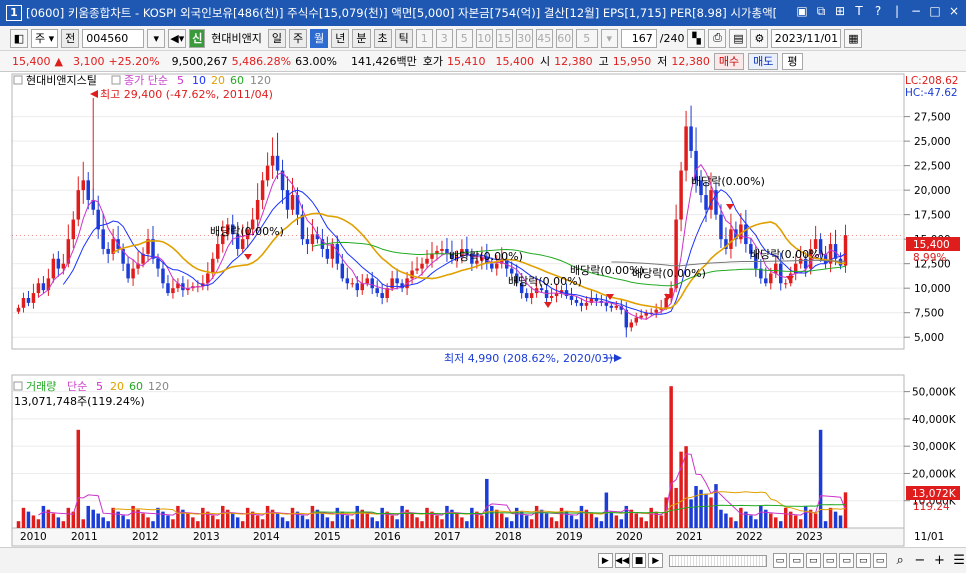 This screenshot has width=966, height=573. I want to click on interval-60: 60, so click(564, 38).